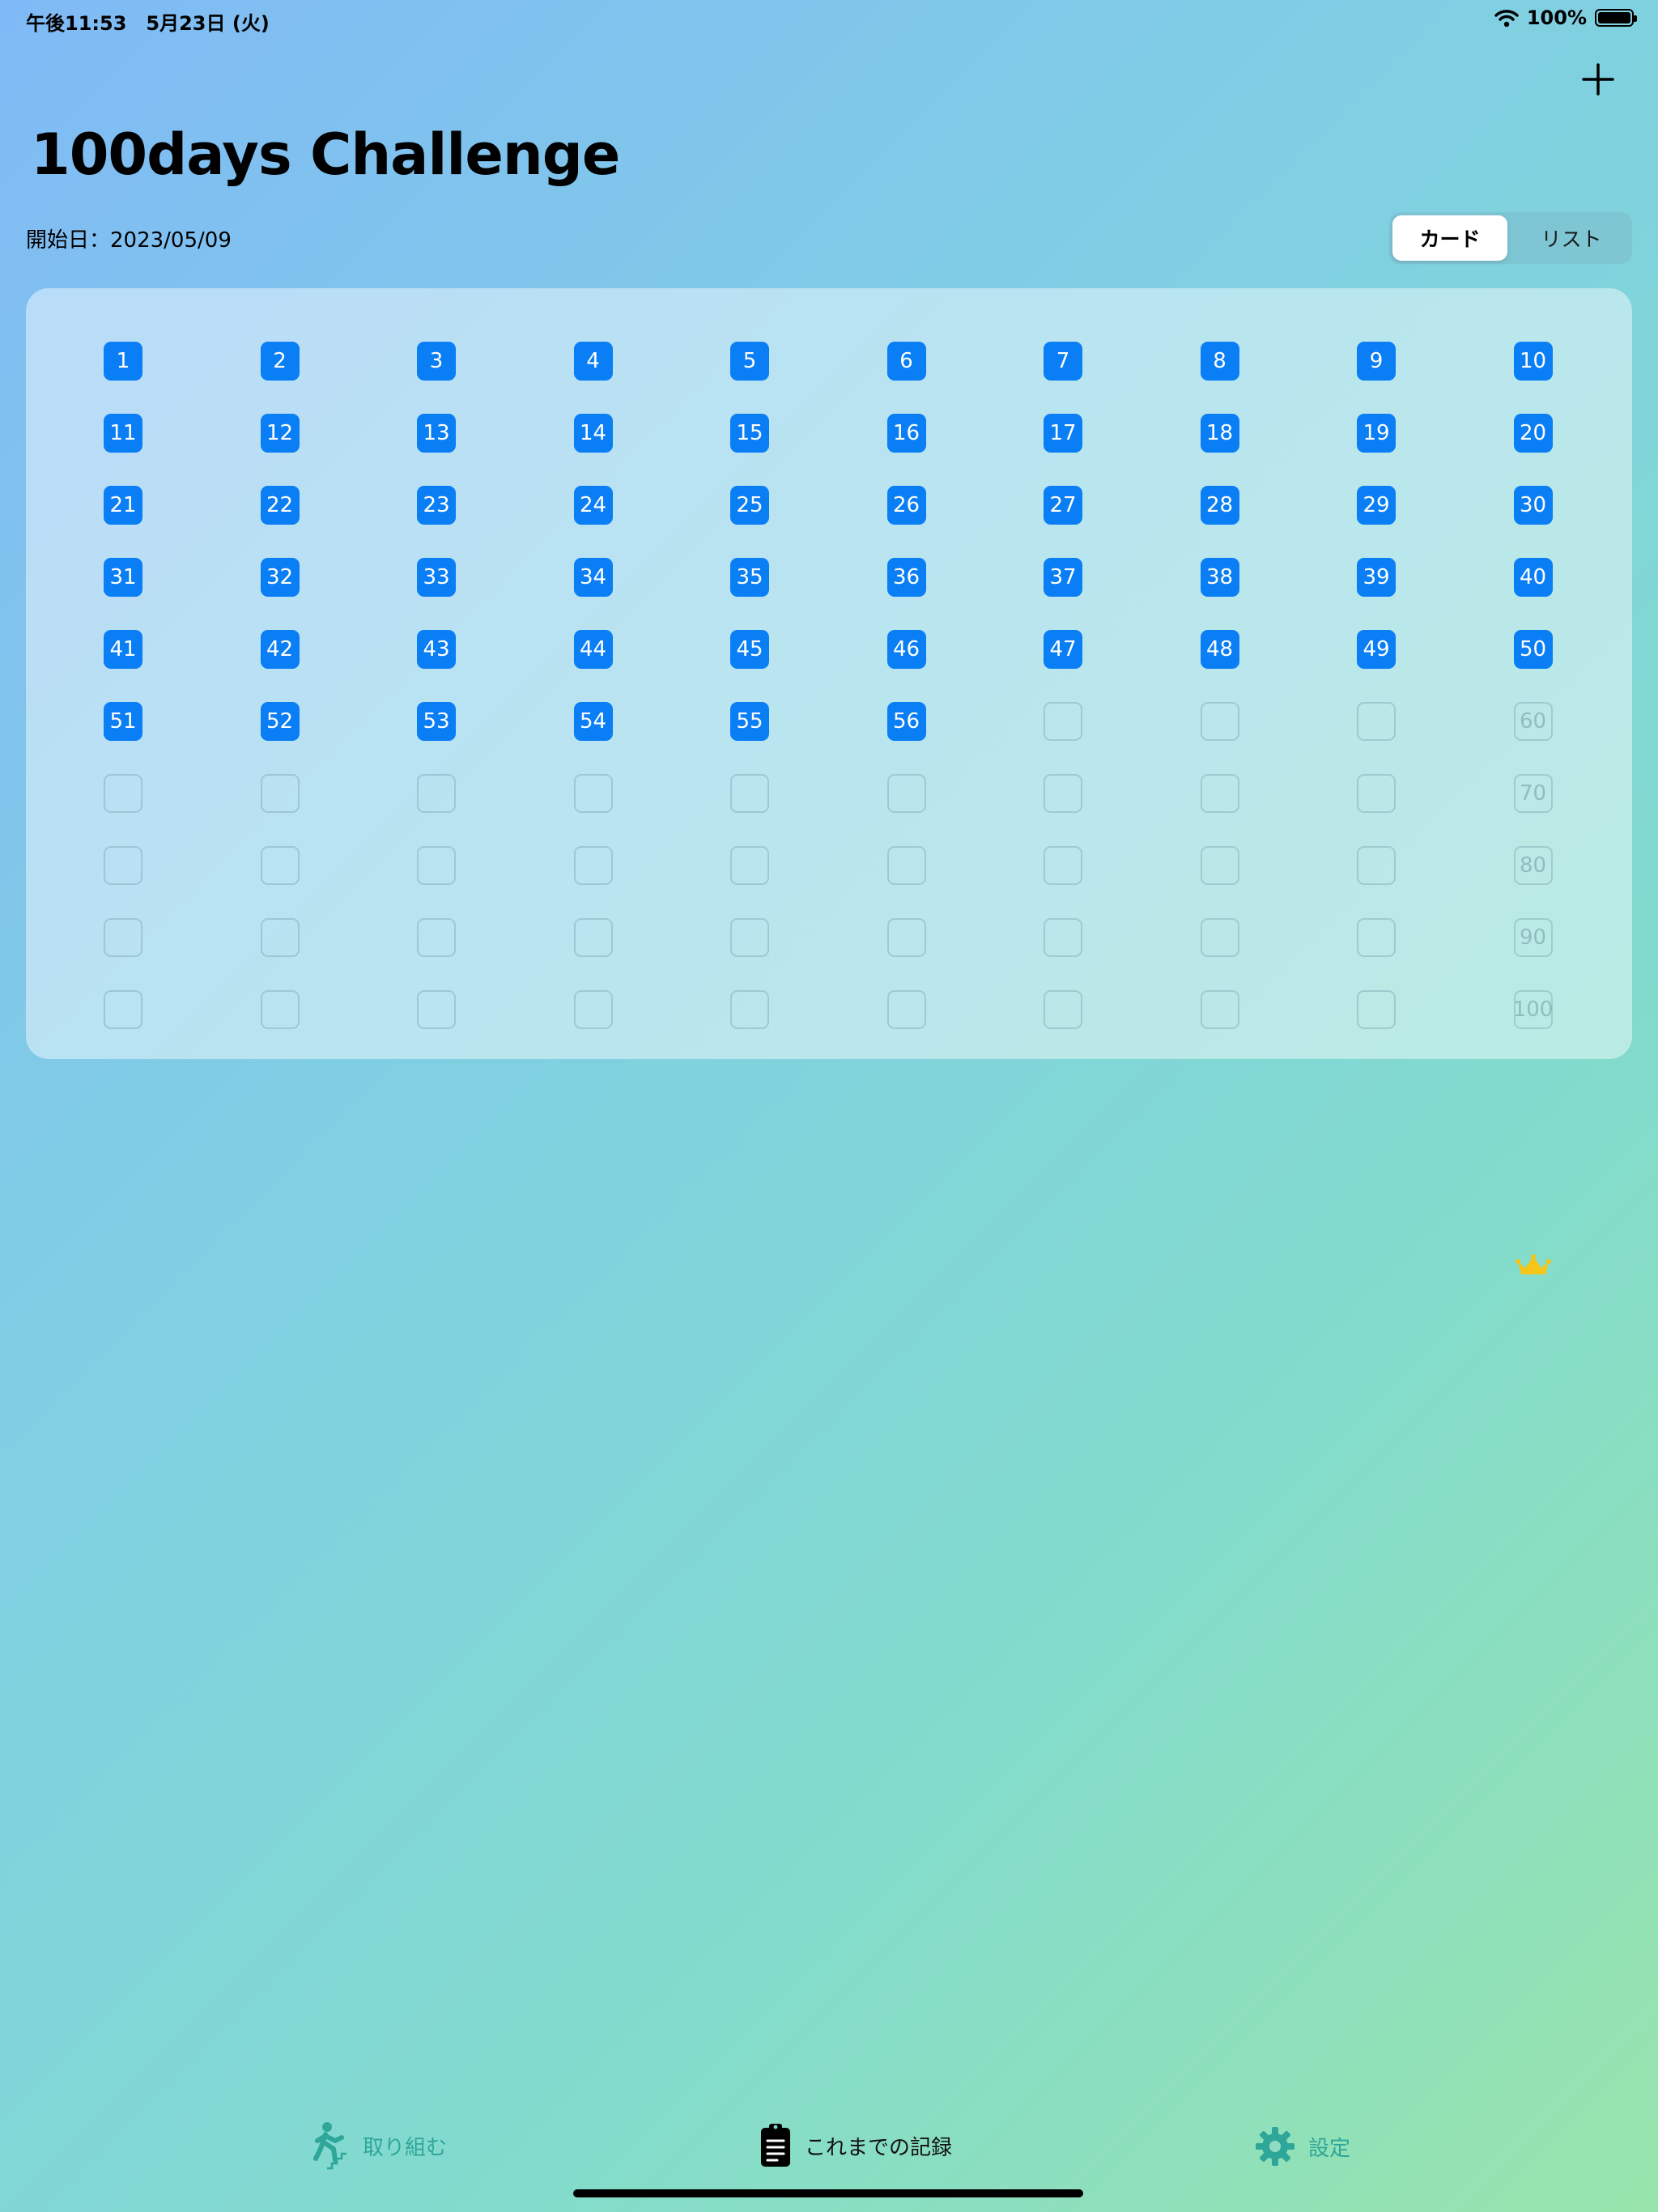  What do you see at coordinates (1449, 238) in the screenshot?
I see `segment-card: カード` at bounding box center [1449, 238].